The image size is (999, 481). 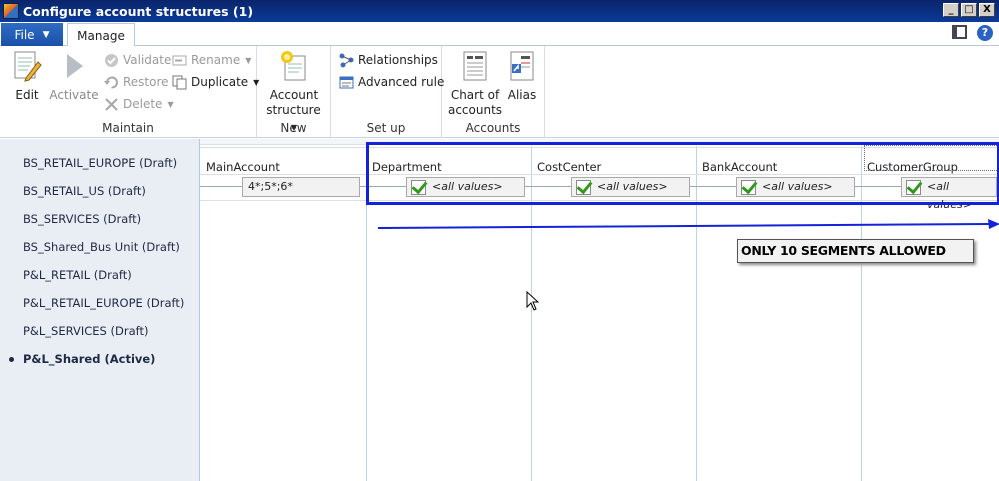 What do you see at coordinates (82, 219) in the screenshot?
I see `structure-item: BS_SERVICES (Draft)` at bounding box center [82, 219].